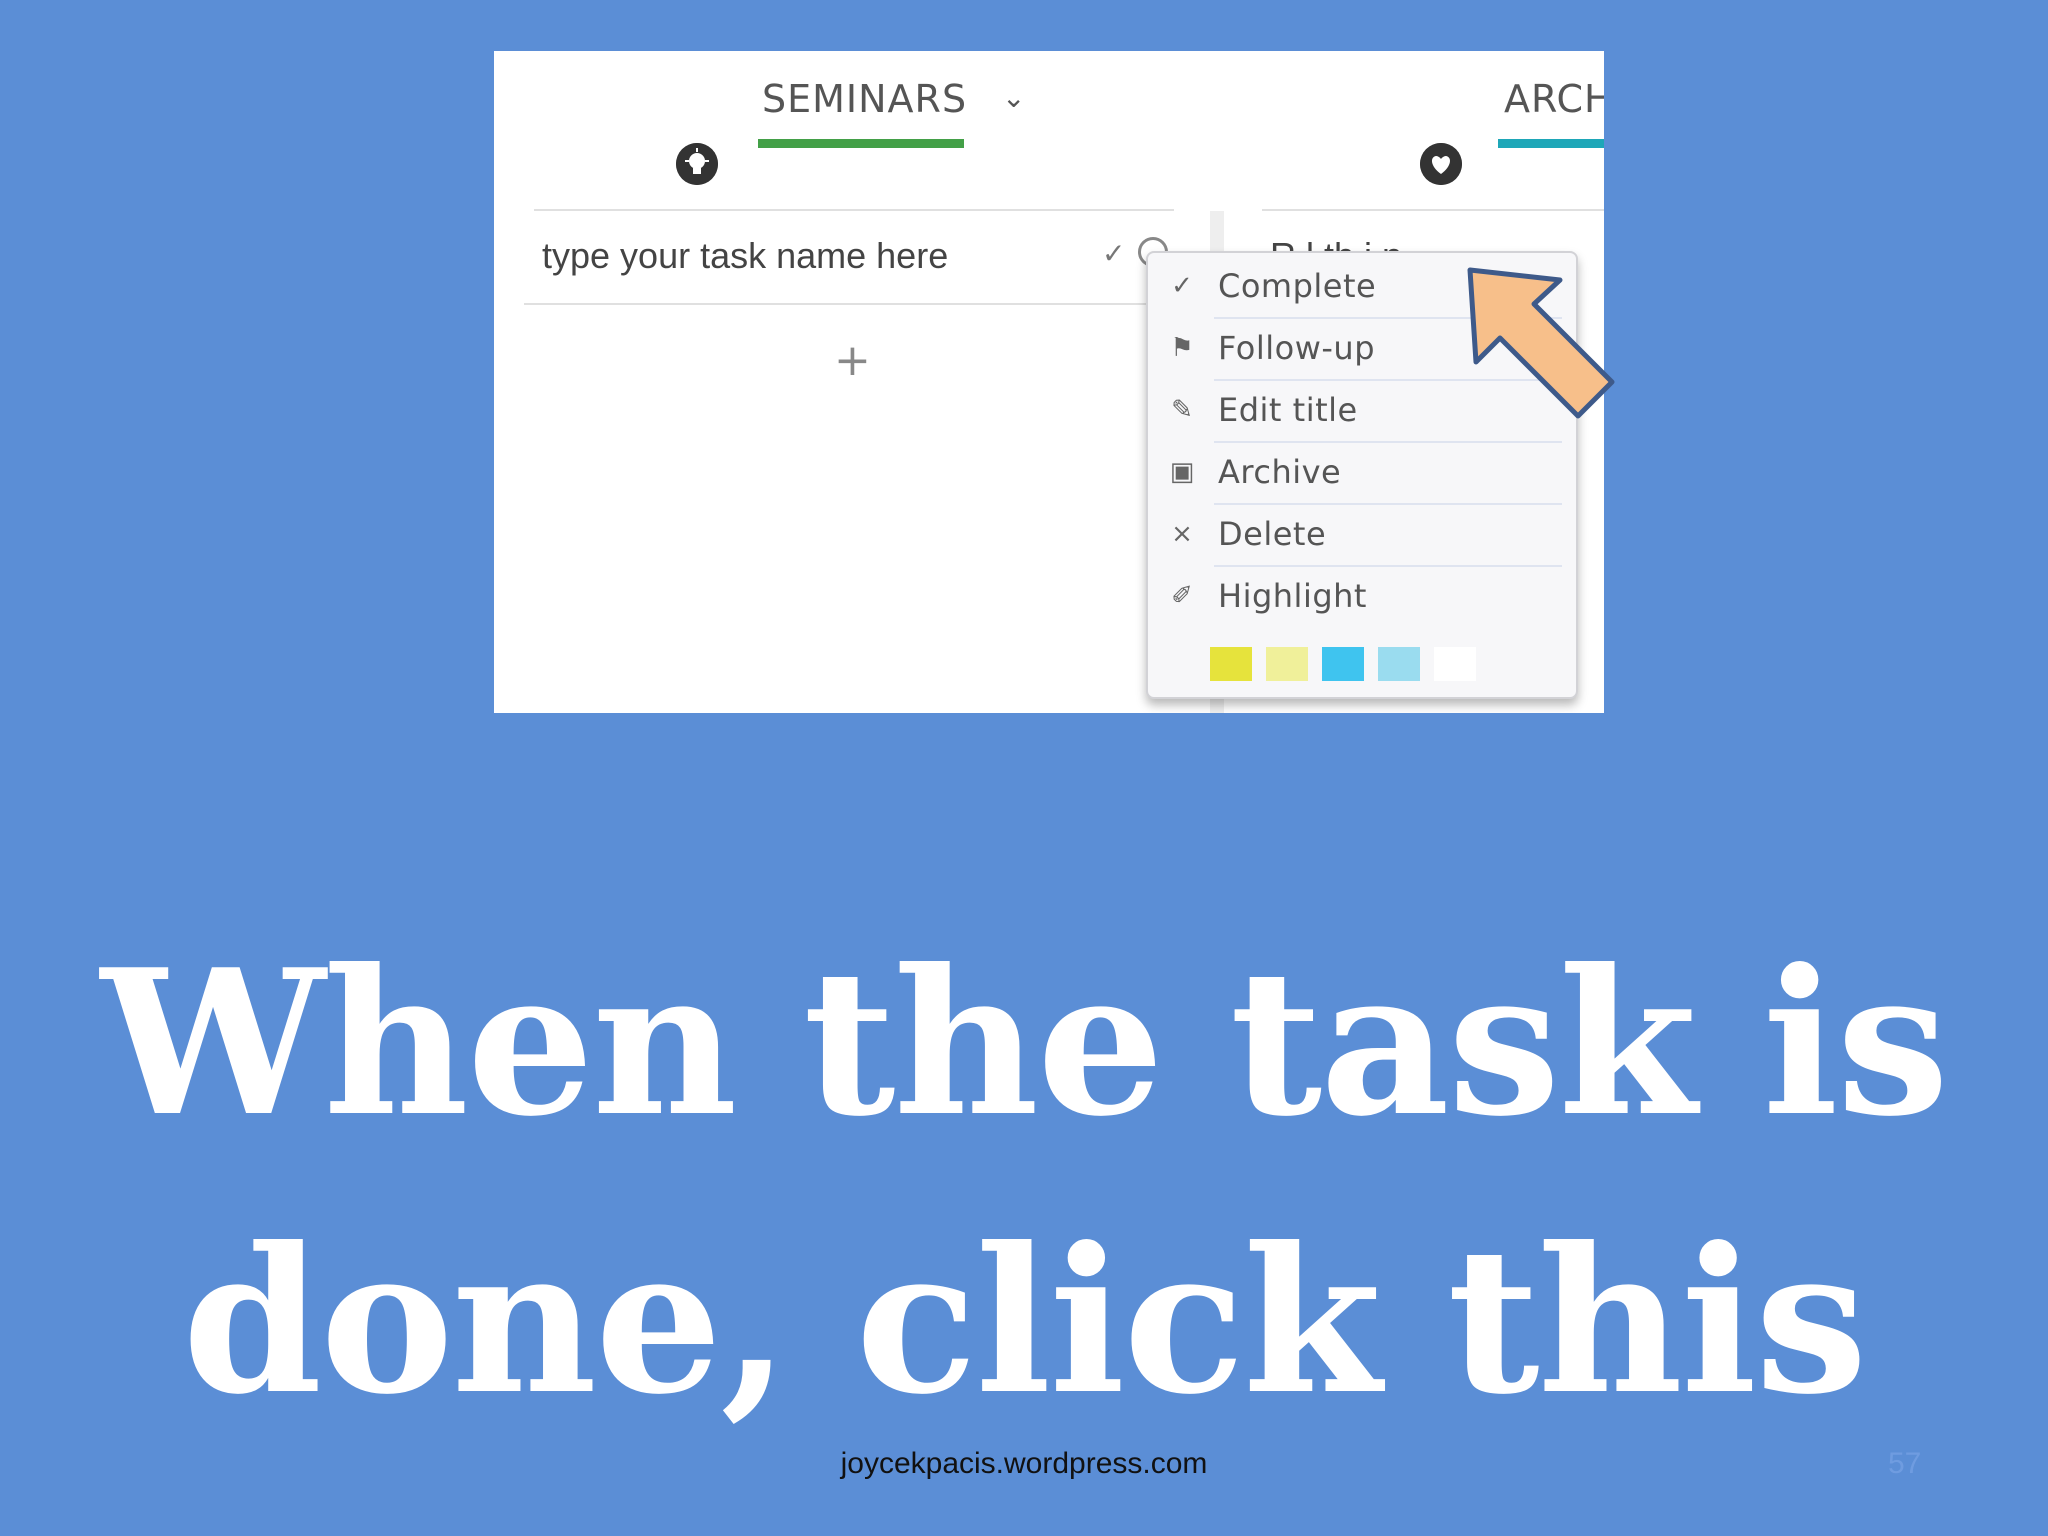 The image size is (2048, 1536). What do you see at coordinates (1280, 472) in the screenshot?
I see `menu-item-label: Archive` at bounding box center [1280, 472].